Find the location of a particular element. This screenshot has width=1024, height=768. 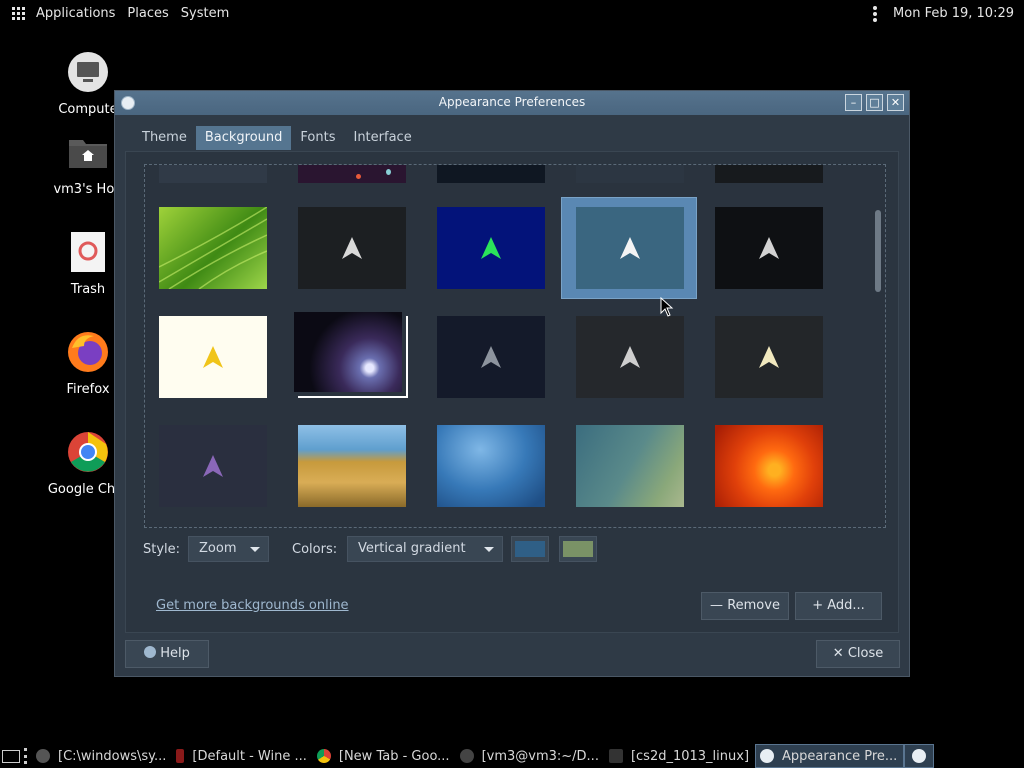

wallpaper-arch-black-white is located at coordinates (769, 248).